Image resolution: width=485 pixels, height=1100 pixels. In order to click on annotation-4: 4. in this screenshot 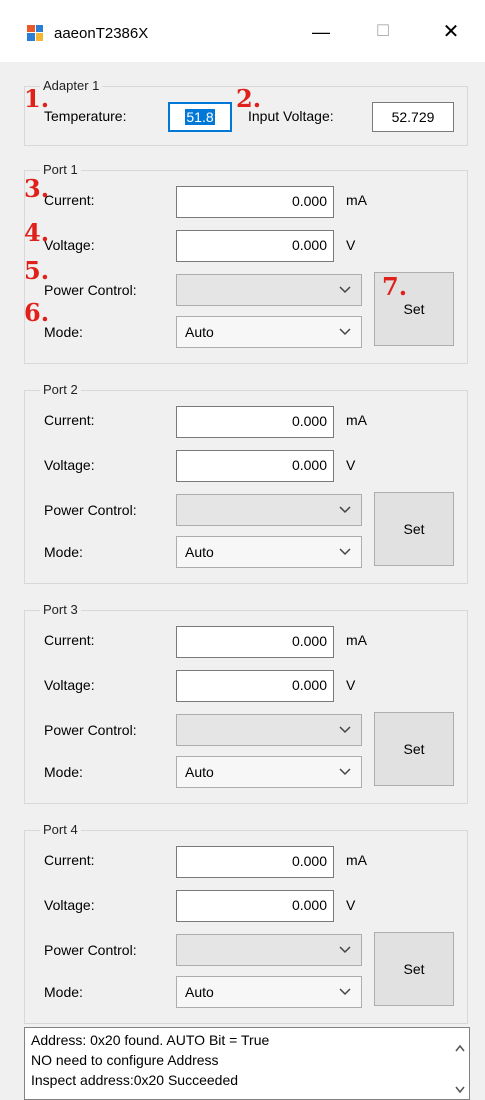, I will do `click(37, 232)`.